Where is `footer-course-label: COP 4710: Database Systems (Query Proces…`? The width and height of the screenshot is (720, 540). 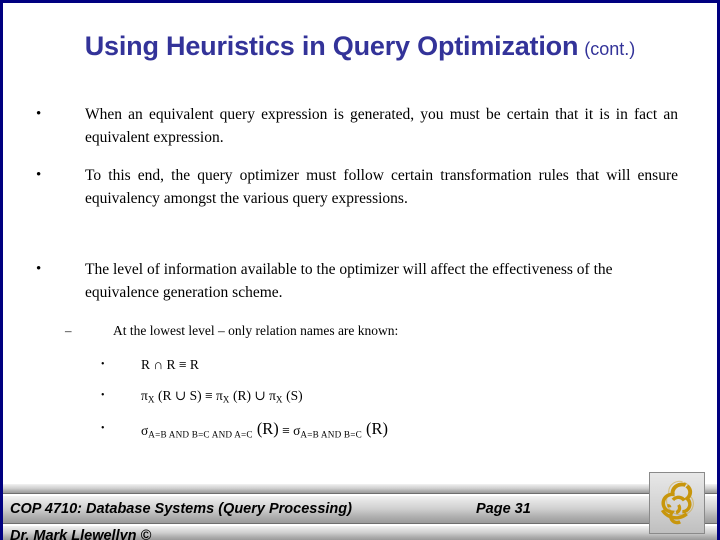
footer-course-label: COP 4710: Database Systems (Query Proces… is located at coordinates (181, 509).